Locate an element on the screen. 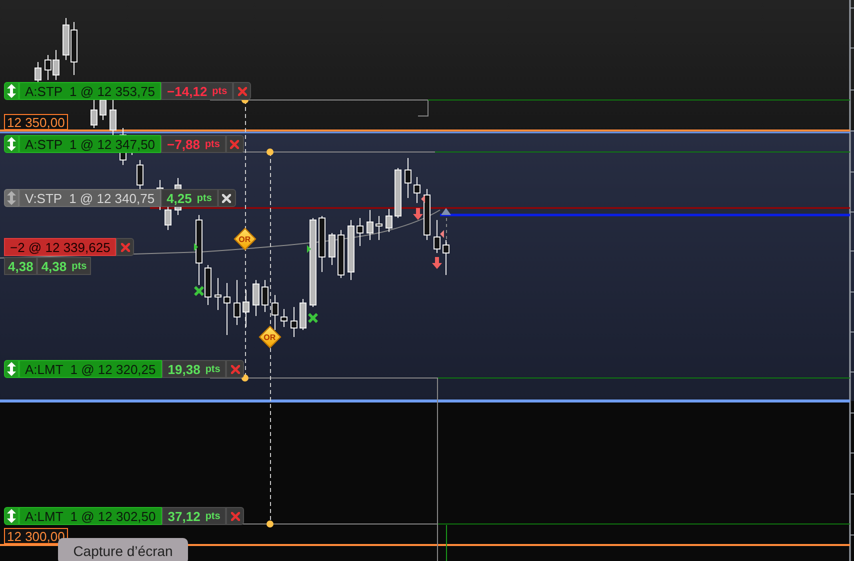 The height and width of the screenshot is (561, 854). order-pnl: −7,88 pts is located at coordinates (193, 144).